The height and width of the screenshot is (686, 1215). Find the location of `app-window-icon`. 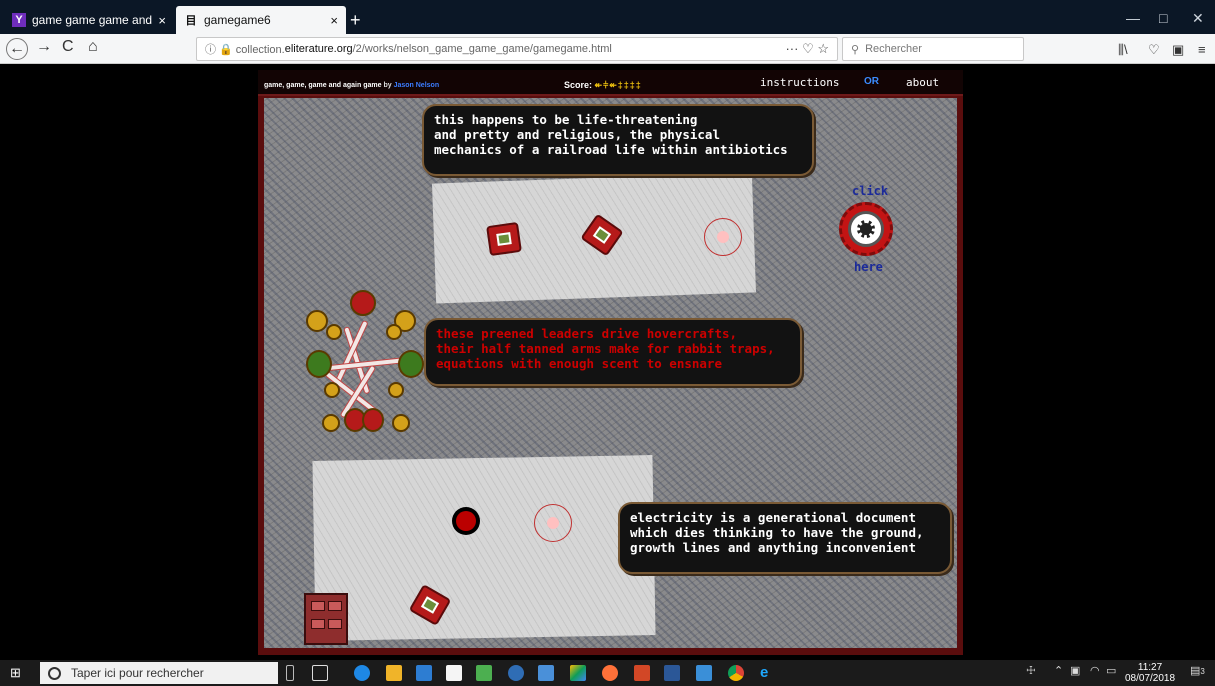

app-window-icon is located at coordinates (546, 673).